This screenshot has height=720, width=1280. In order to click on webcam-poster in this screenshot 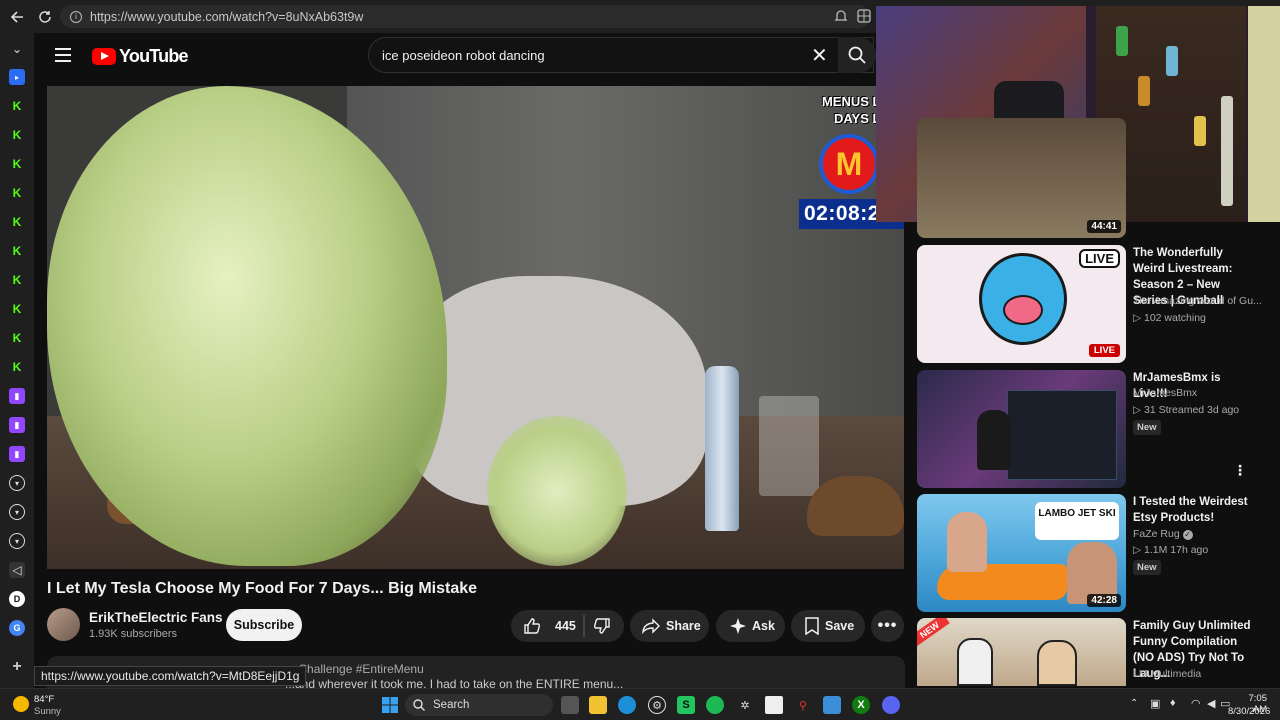, I will do `click(1264, 114)`.